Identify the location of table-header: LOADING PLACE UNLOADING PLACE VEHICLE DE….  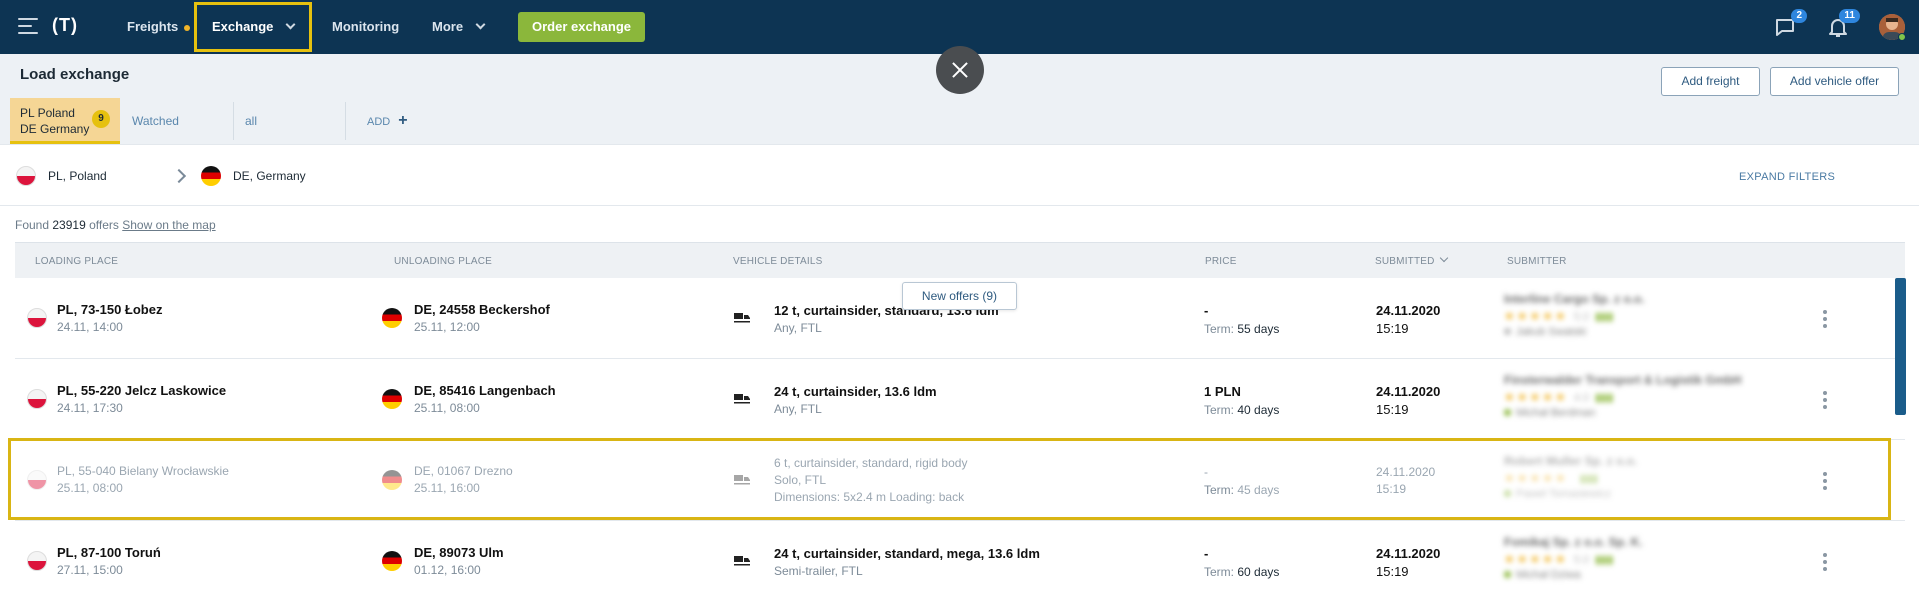
(960, 260).